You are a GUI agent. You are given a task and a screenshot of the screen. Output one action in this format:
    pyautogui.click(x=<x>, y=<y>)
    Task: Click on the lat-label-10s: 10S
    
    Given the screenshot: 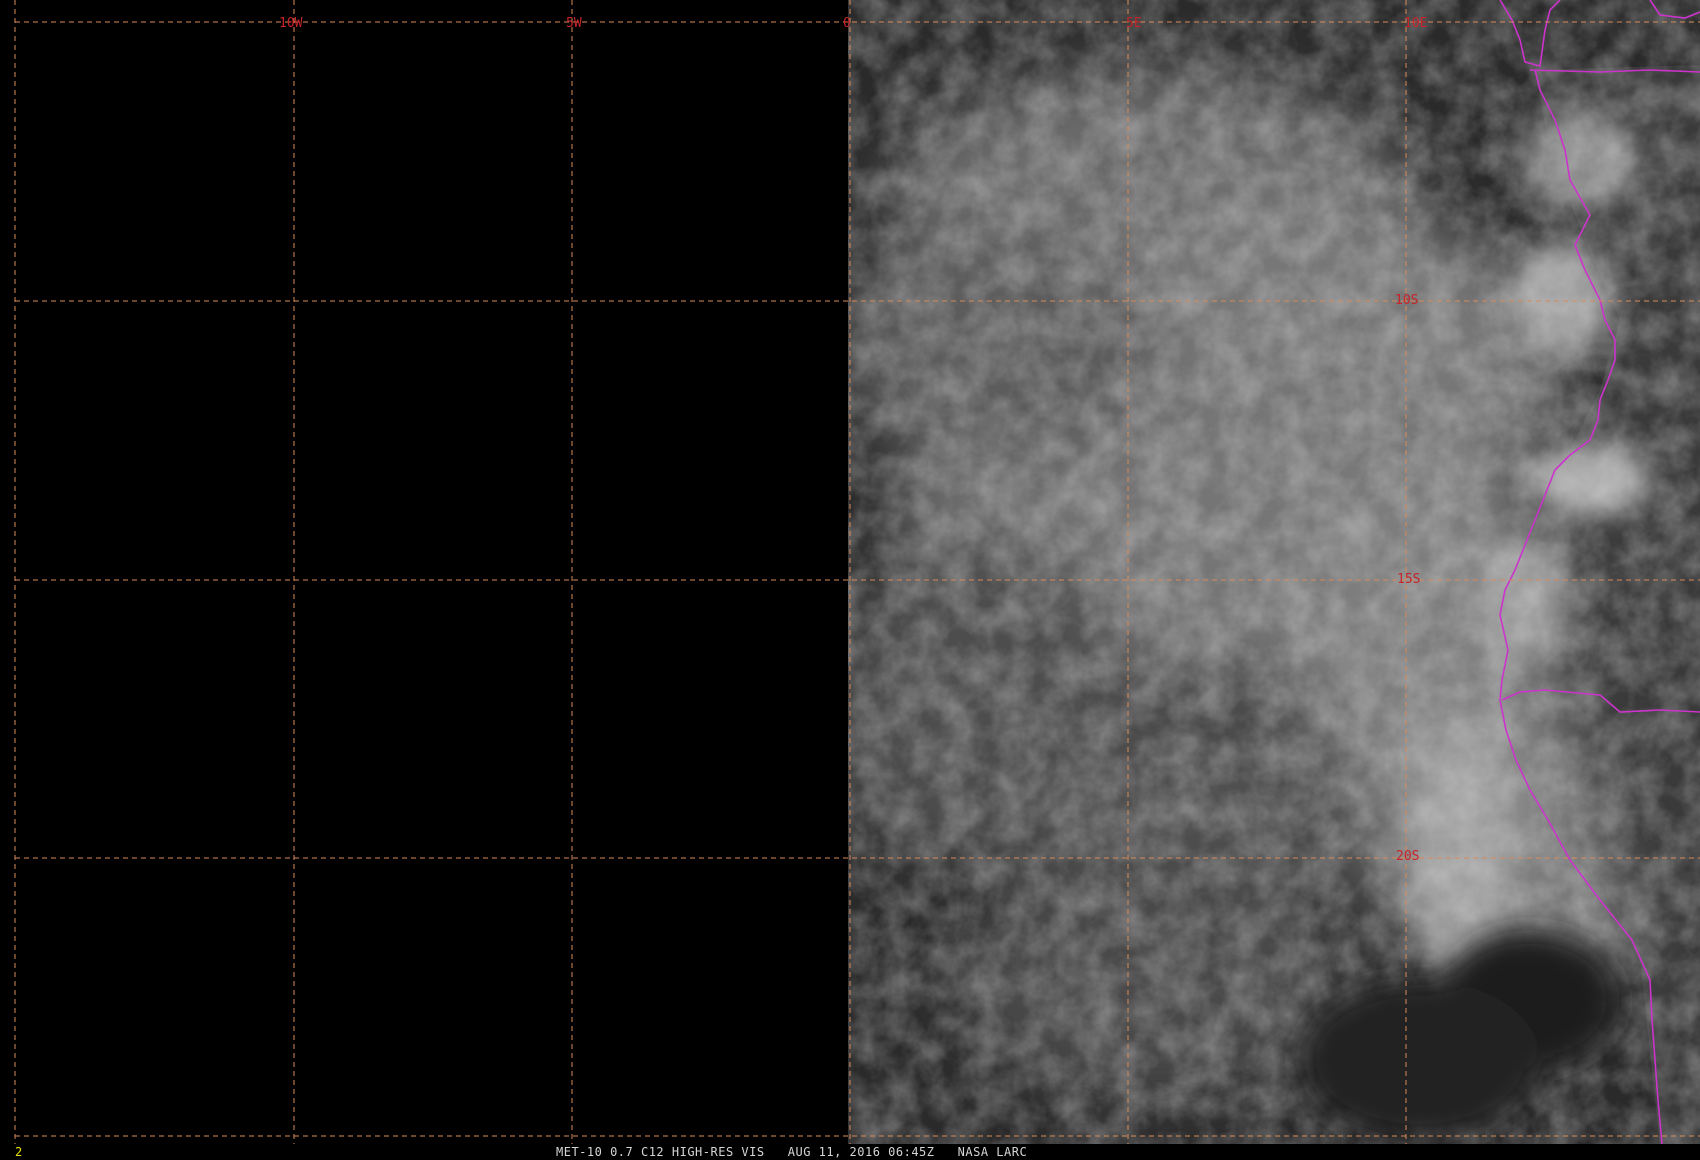 What is the action you would take?
    pyautogui.click(x=1406, y=300)
    